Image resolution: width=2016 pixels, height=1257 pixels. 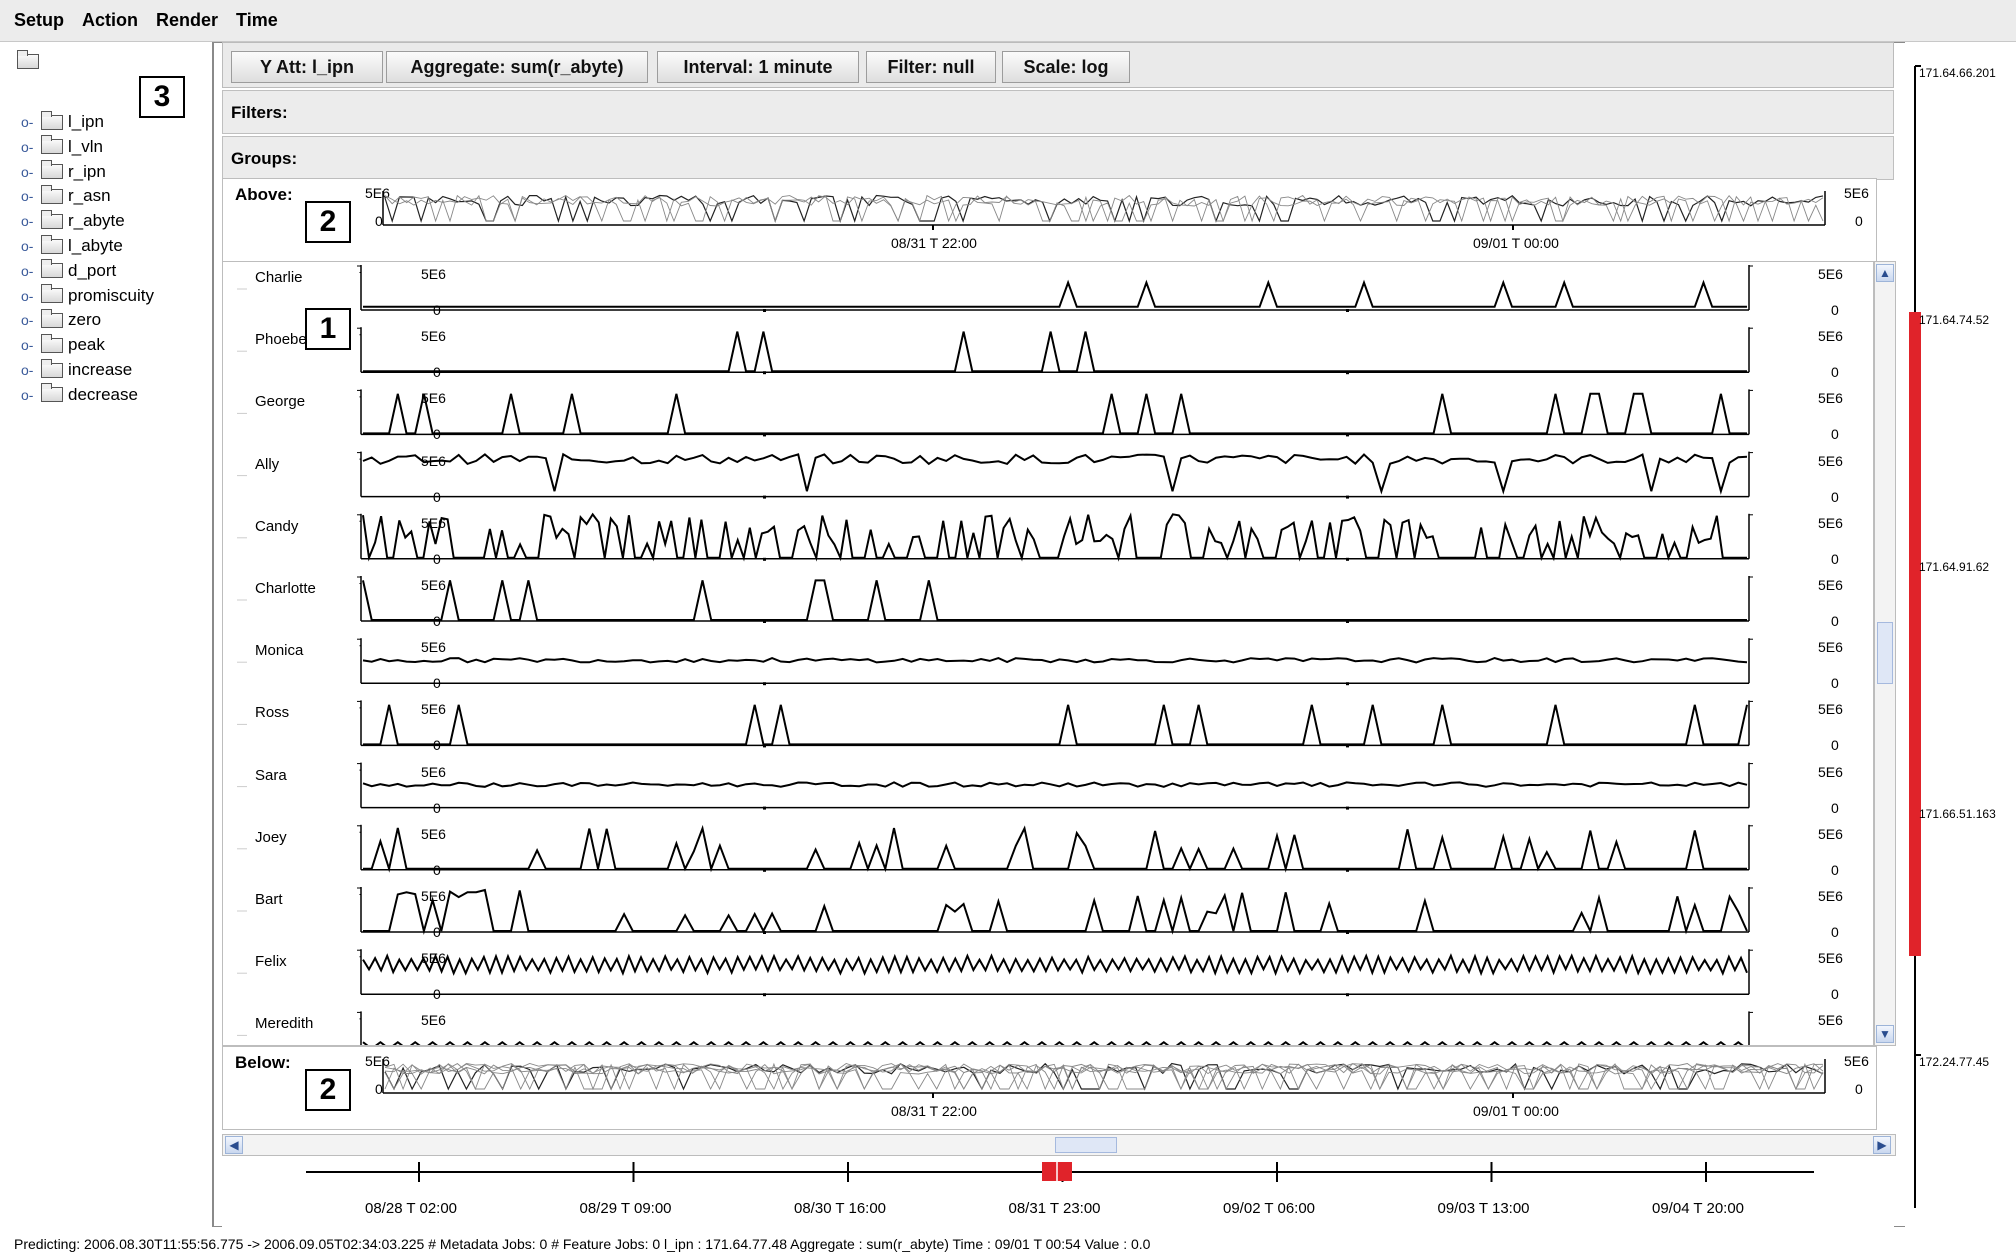 I want to click on tree-item: o-l_ipn, so click(x=62, y=122).